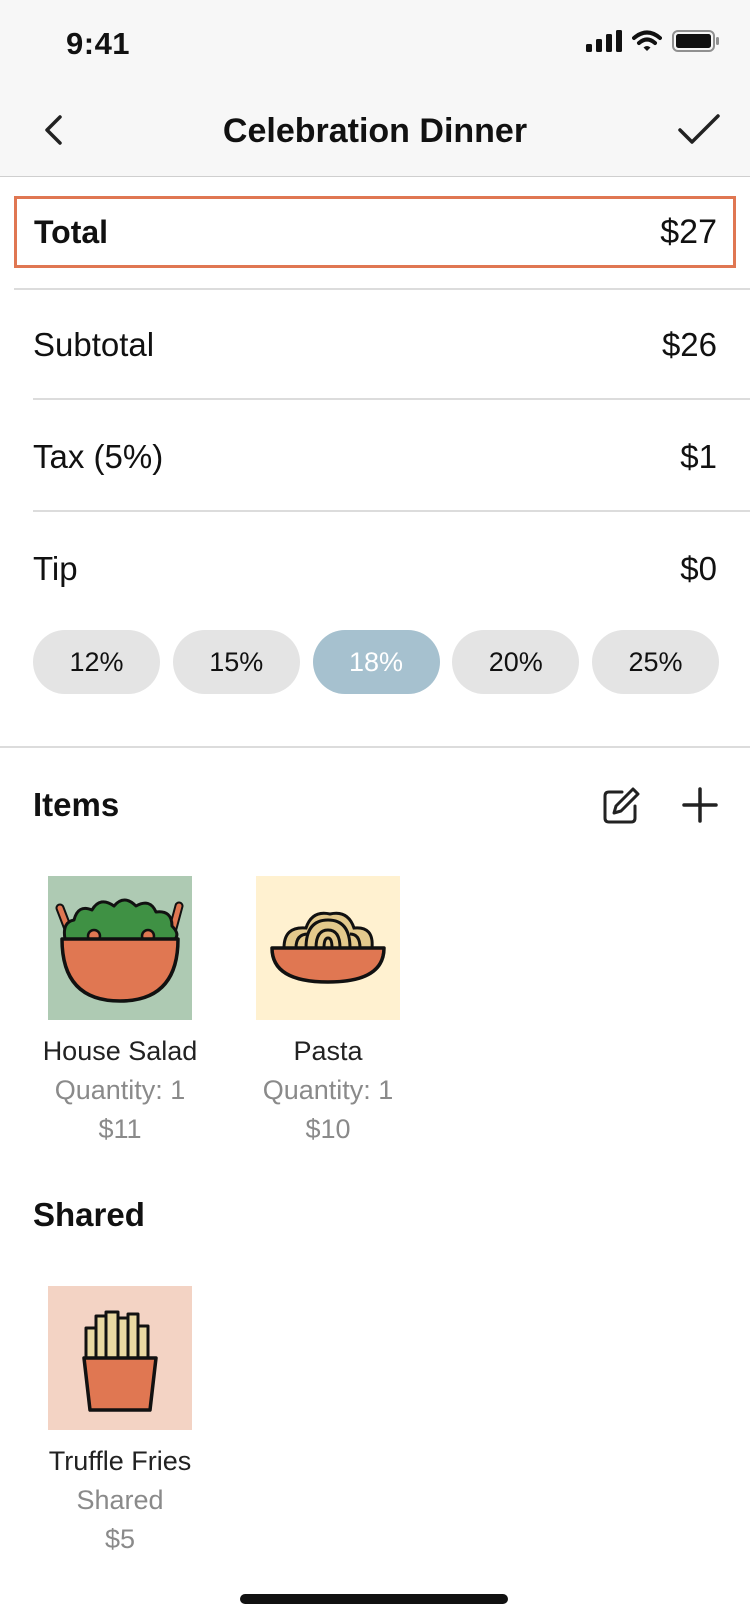 The width and height of the screenshot is (750, 1624). What do you see at coordinates (76, 804) in the screenshot?
I see `items-section-title: Items` at bounding box center [76, 804].